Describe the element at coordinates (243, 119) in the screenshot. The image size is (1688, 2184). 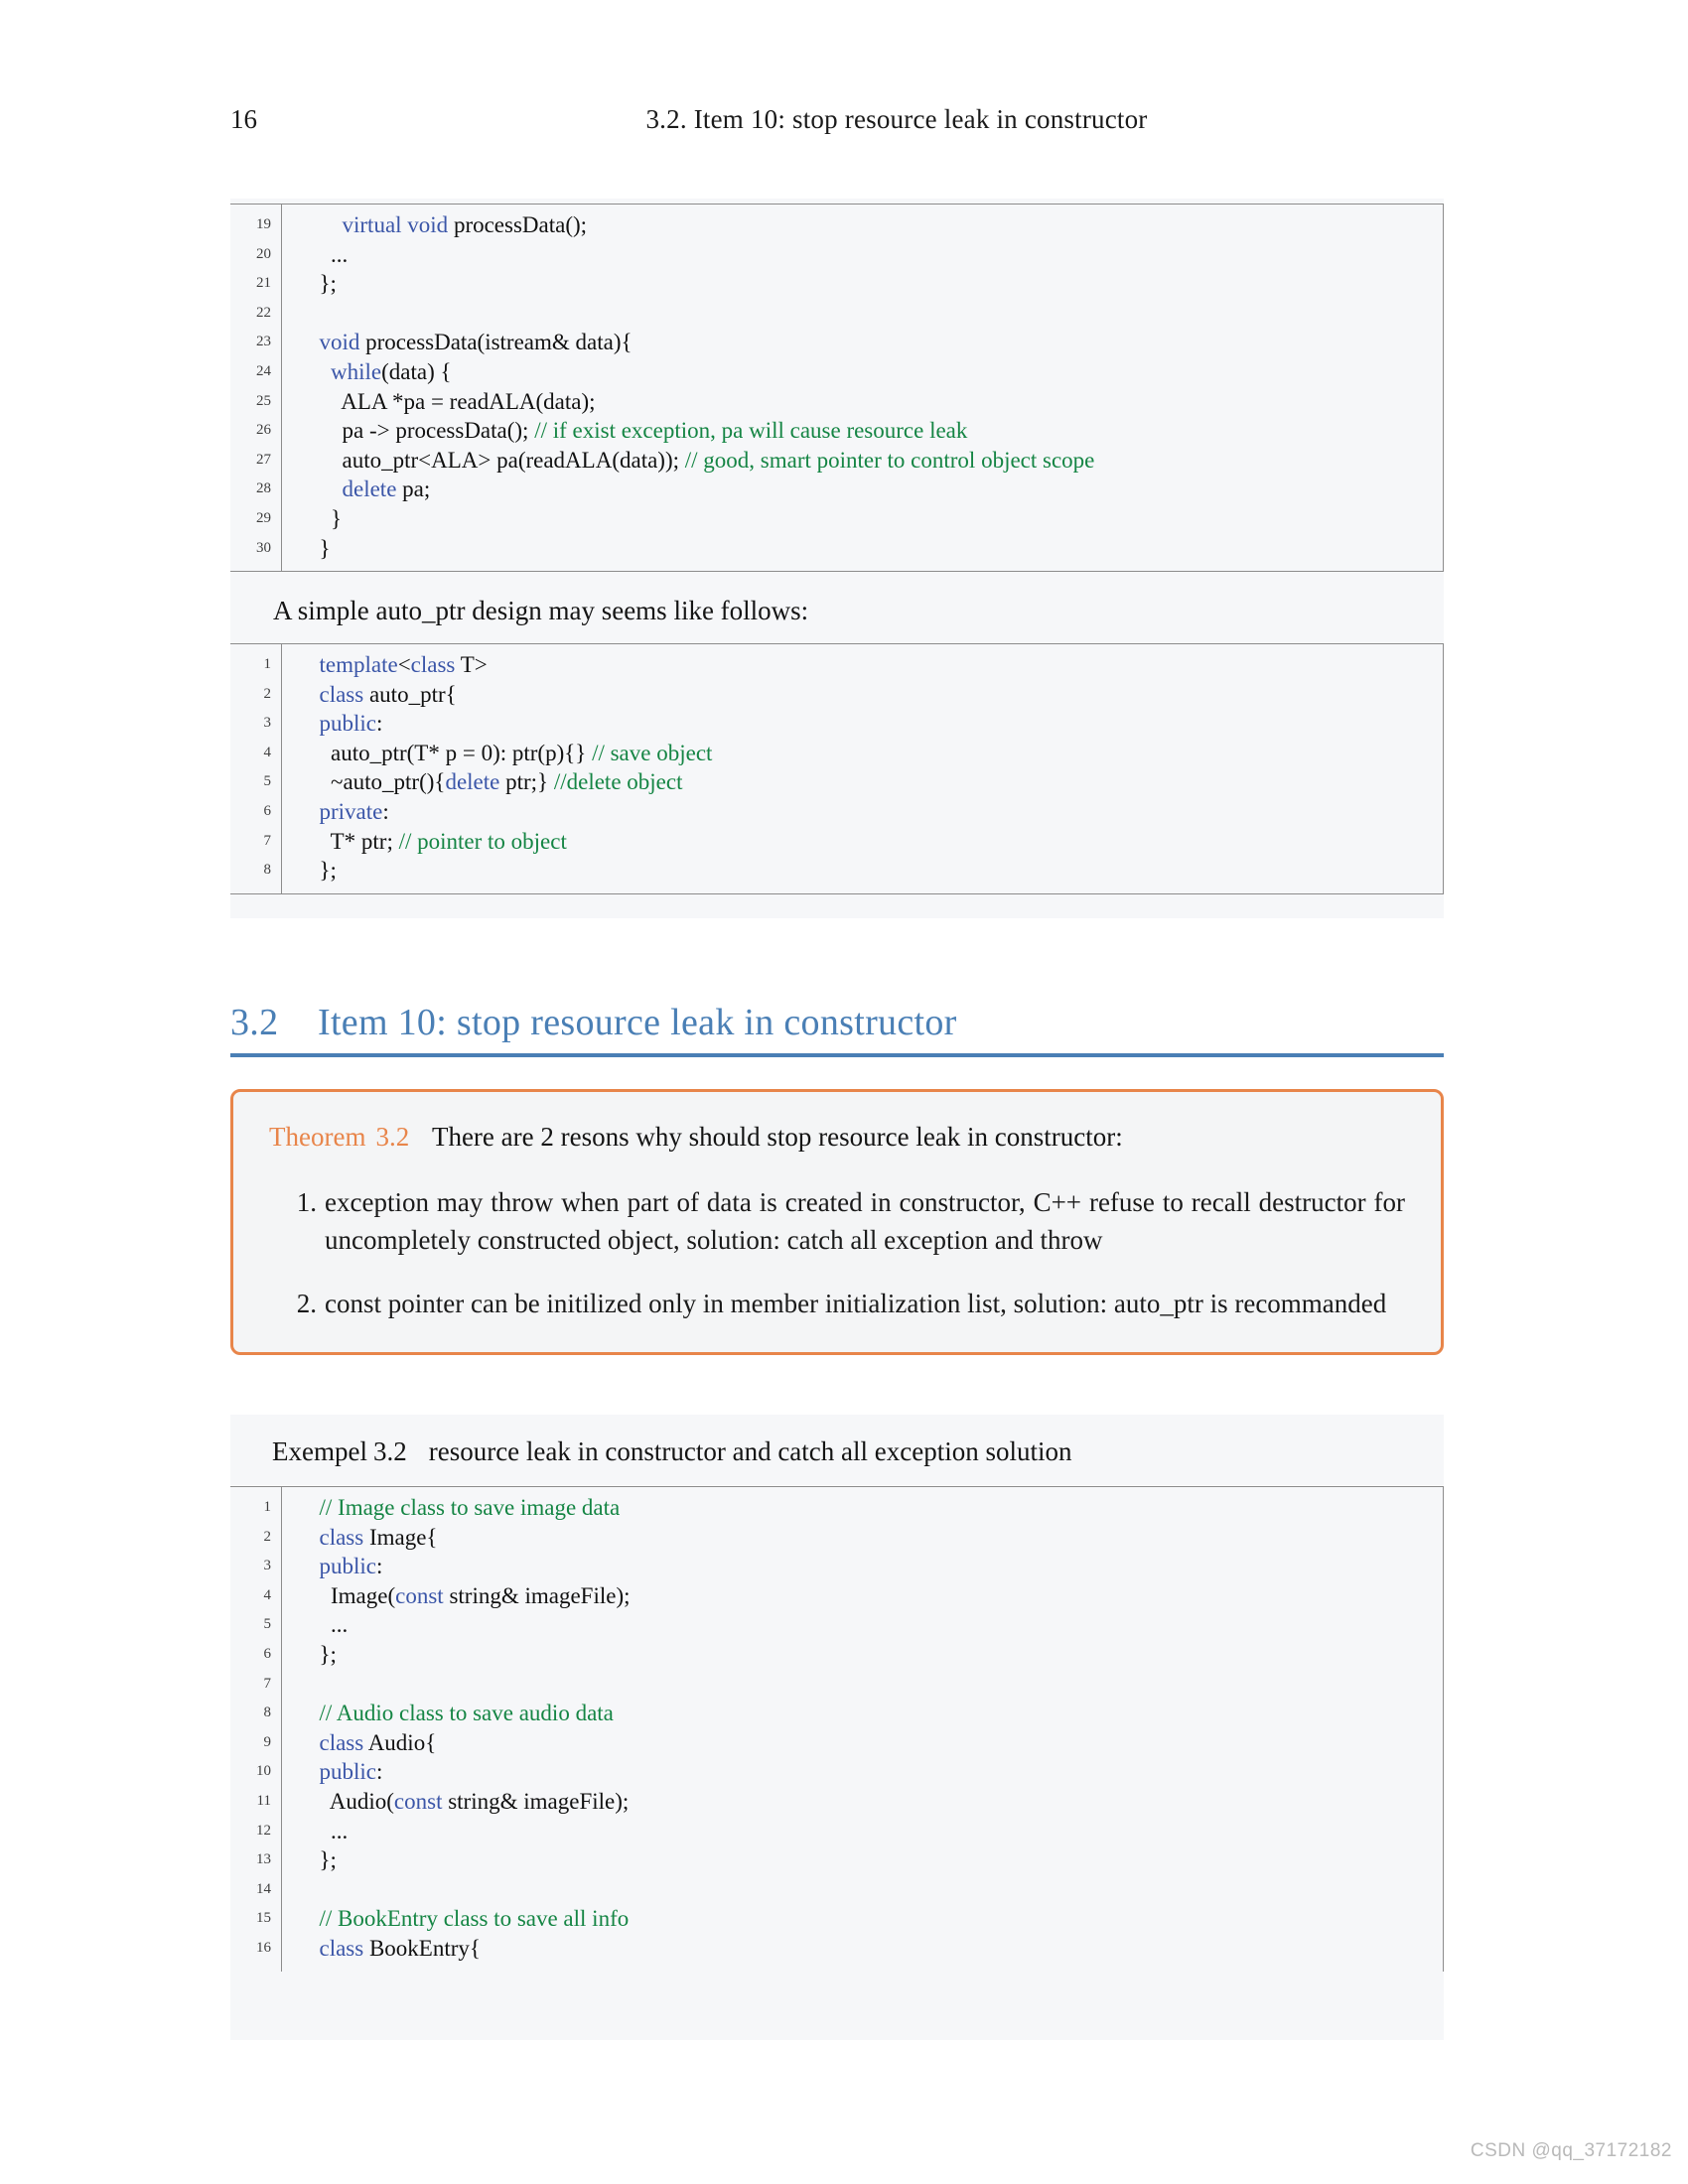
I see `page-number: 16` at that location.